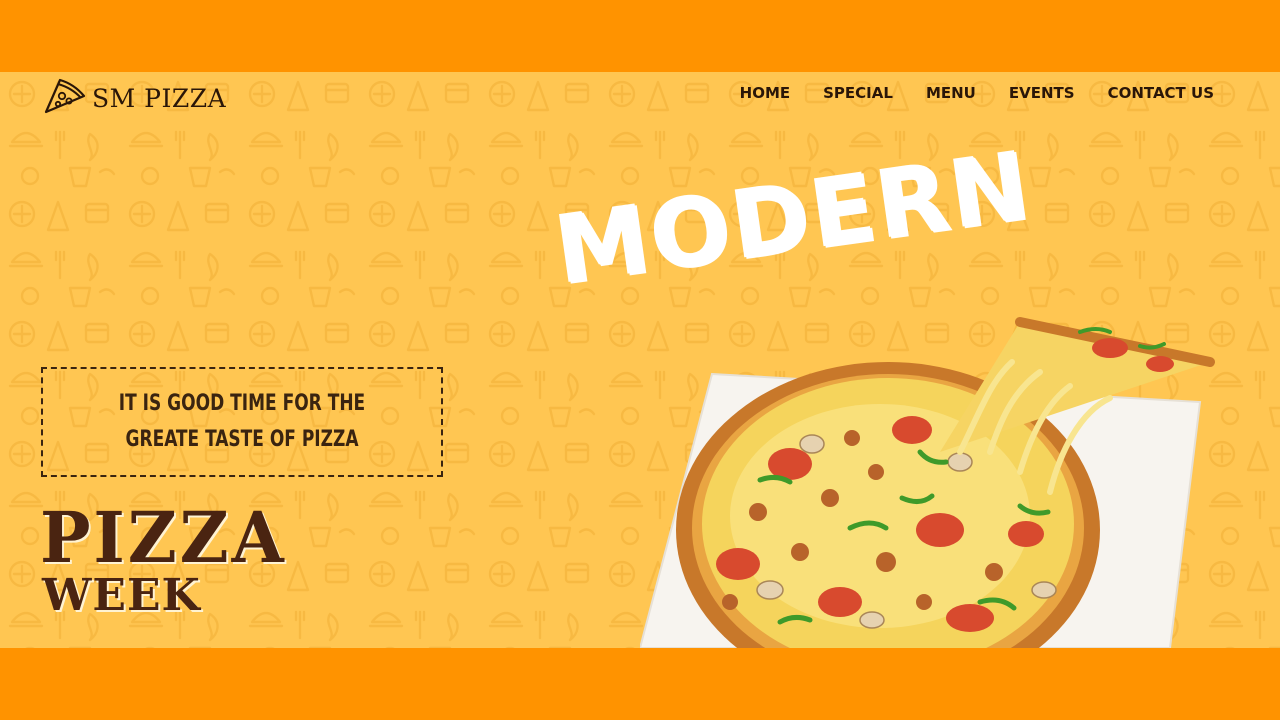  I want to click on pizza-slice-icon, so click(65, 98).